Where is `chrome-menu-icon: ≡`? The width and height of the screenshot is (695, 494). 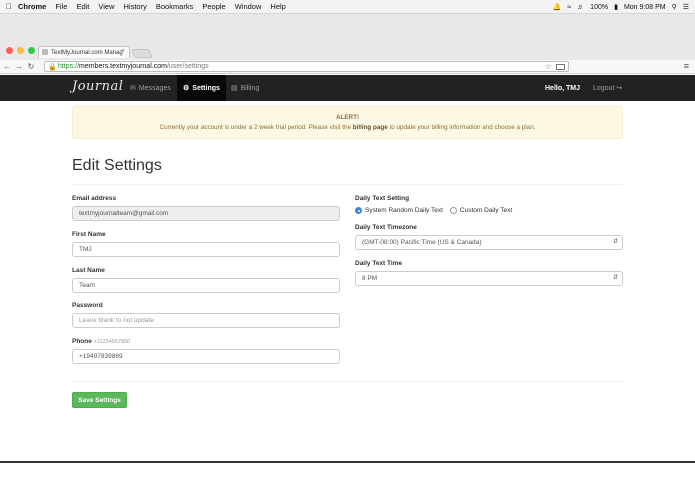
chrome-menu-icon: ≡ is located at coordinates (686, 66).